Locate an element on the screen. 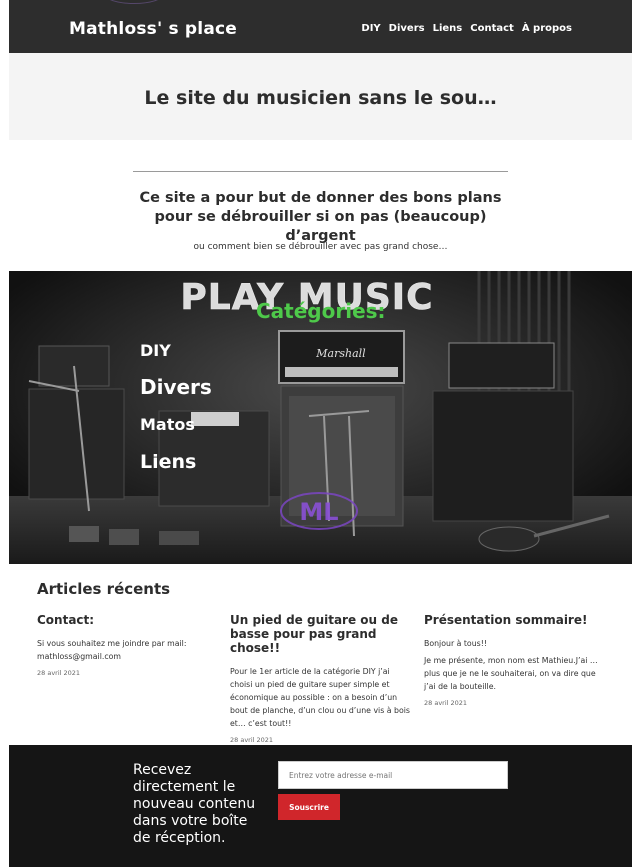  nav-item-liens: Liens is located at coordinates (448, 28).